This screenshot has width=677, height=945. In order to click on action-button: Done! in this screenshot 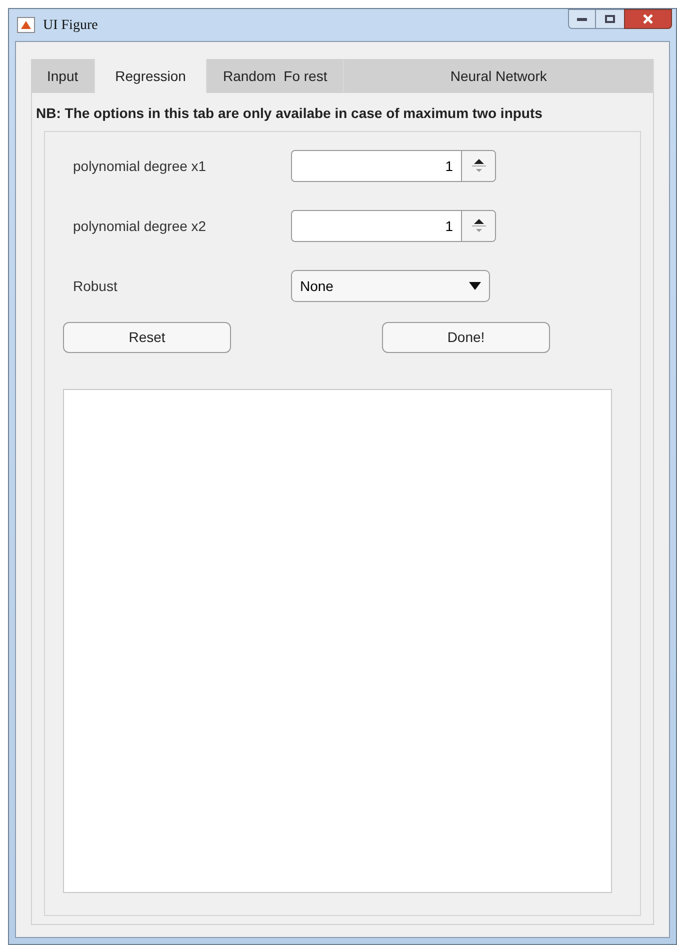, I will do `click(466, 337)`.